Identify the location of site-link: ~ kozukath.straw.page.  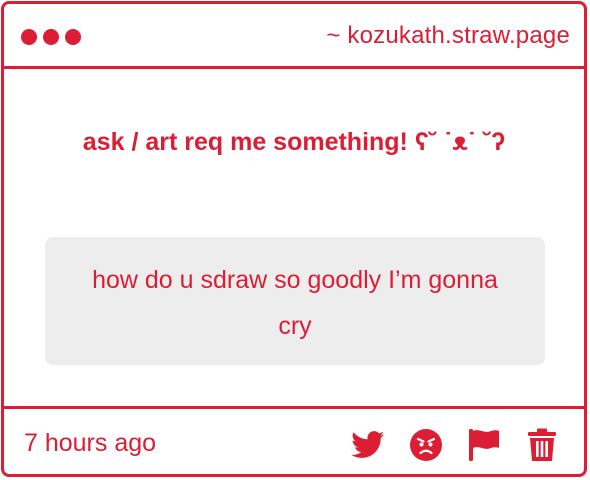
(448, 36).